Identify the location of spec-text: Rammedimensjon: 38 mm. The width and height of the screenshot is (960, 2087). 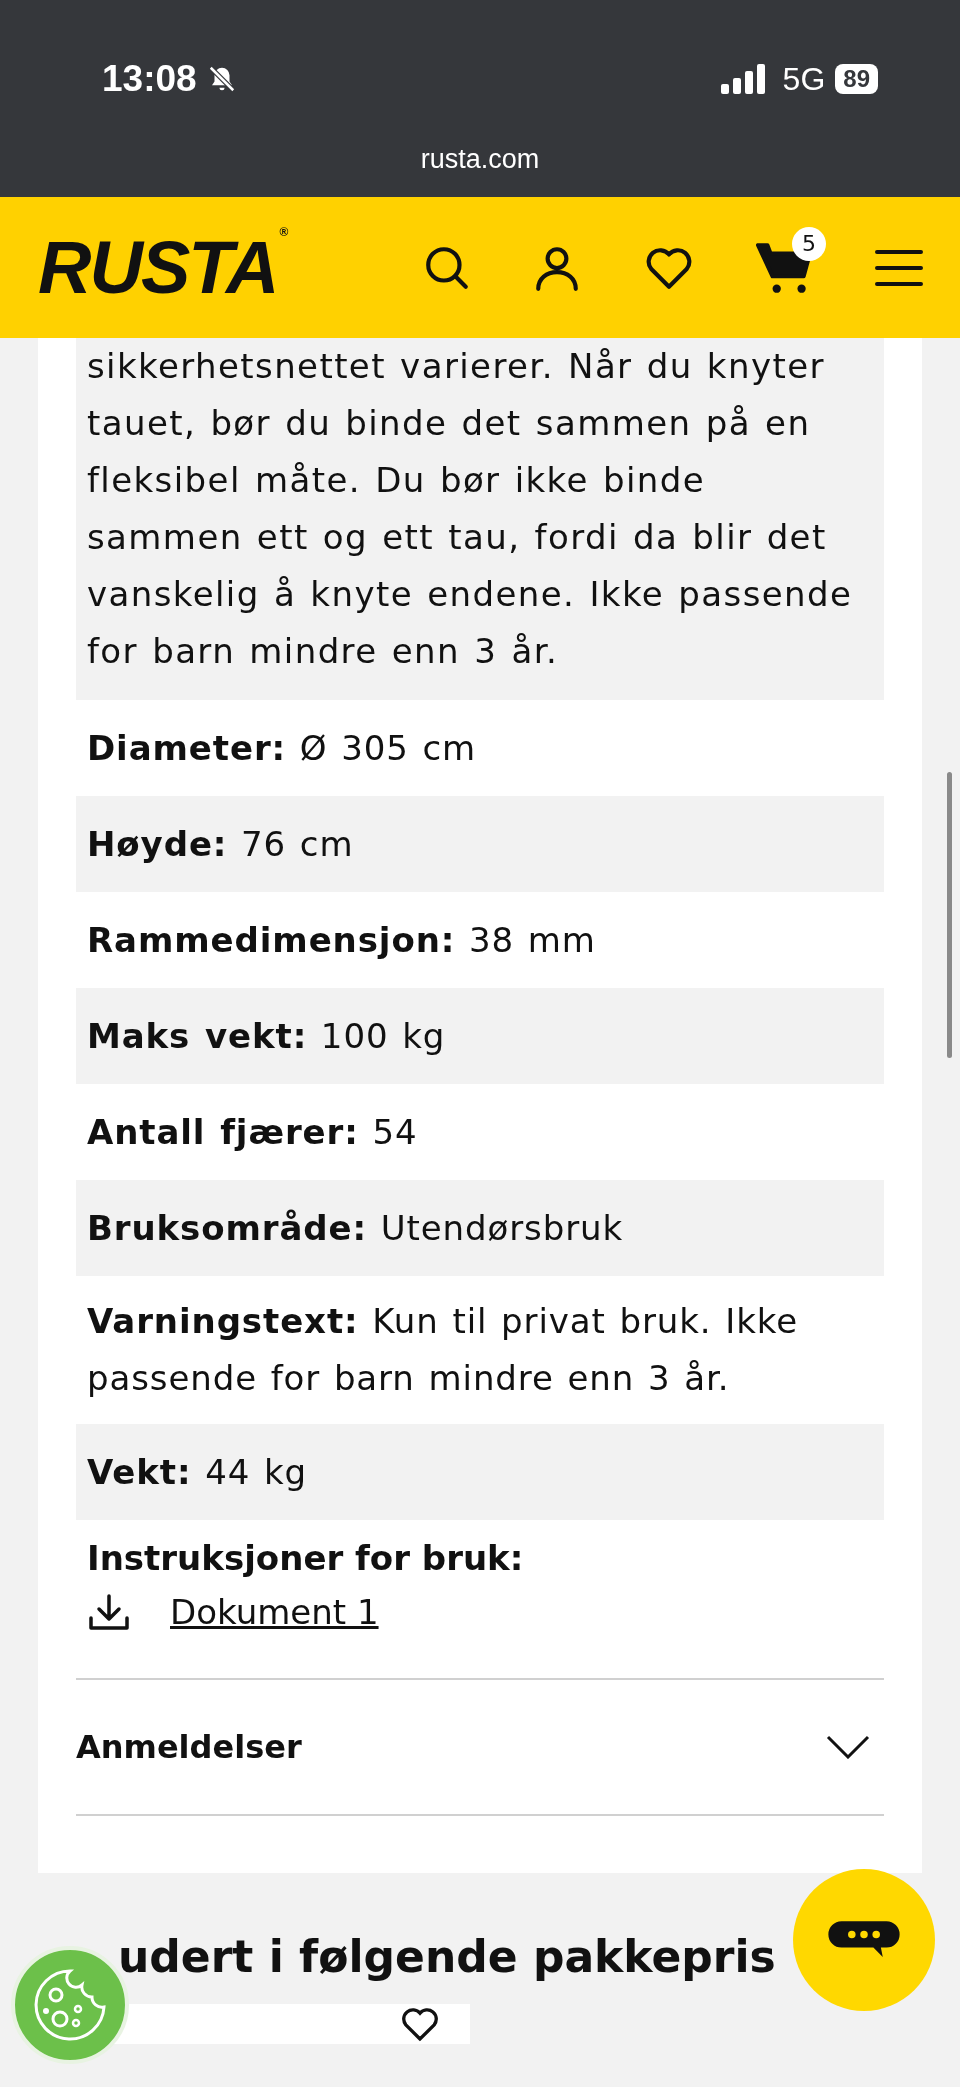
(341, 940).